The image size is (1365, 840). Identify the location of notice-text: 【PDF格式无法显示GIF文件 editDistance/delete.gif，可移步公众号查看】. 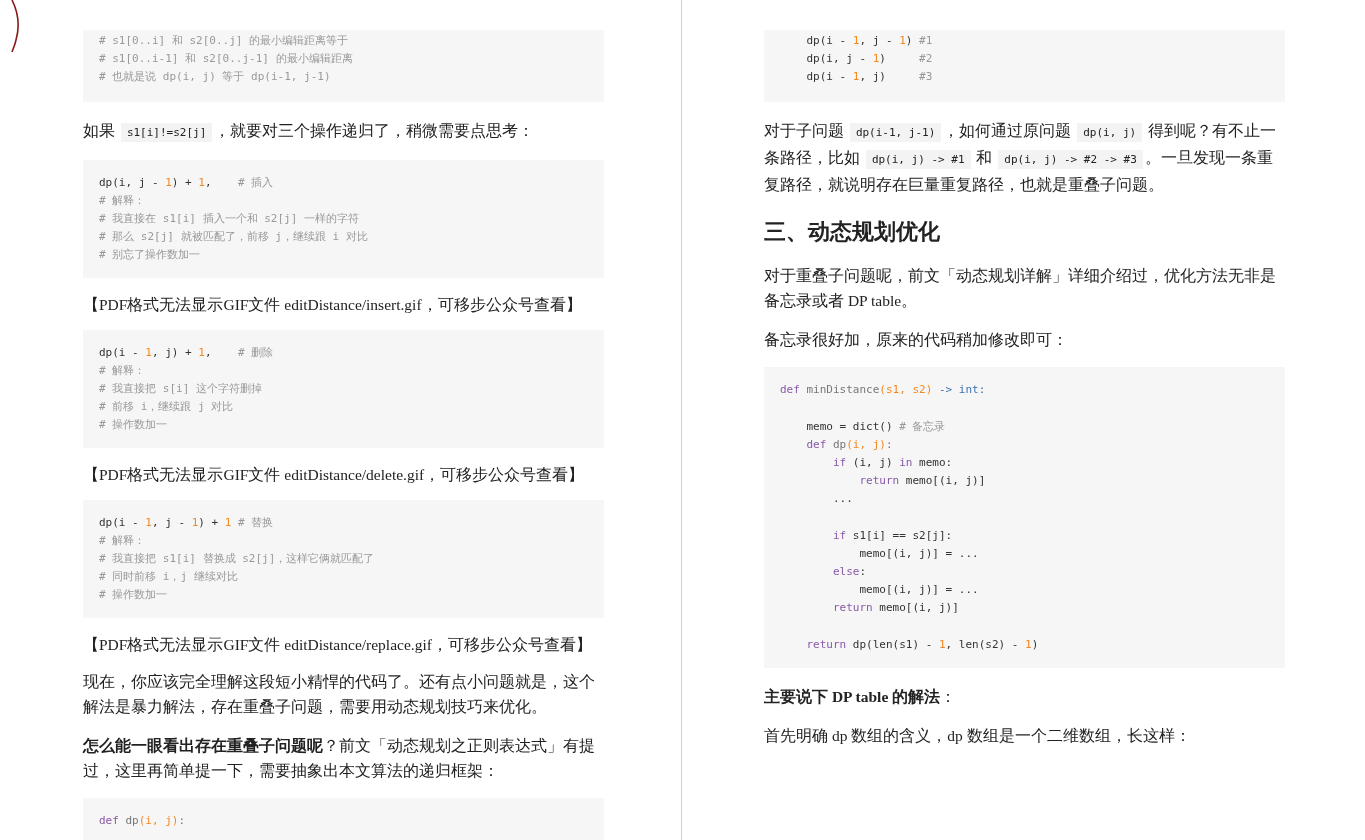
(334, 475).